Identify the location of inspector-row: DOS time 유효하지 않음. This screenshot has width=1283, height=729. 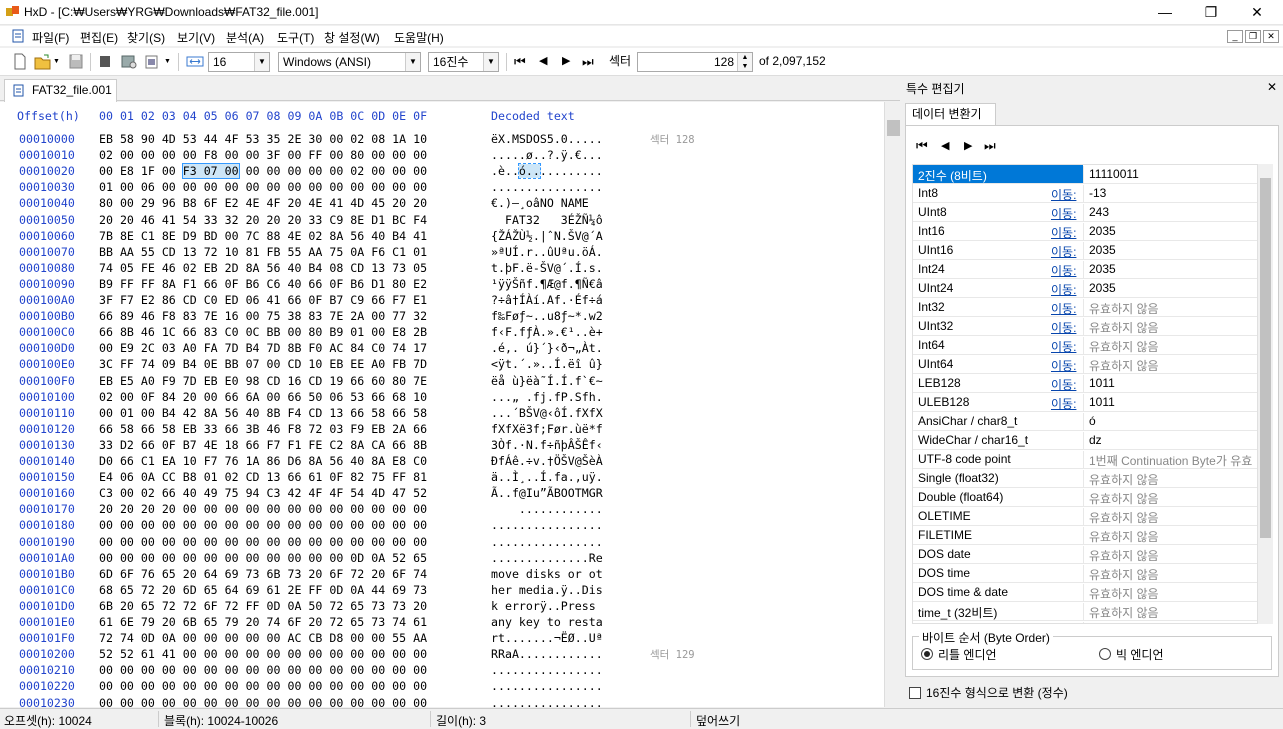
(1085, 573).